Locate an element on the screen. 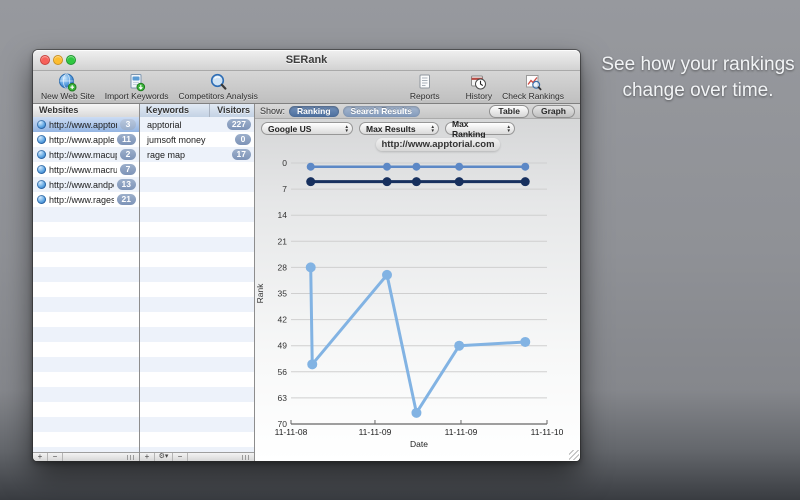  keyword-name: jumsoft money is located at coordinates (176, 139).